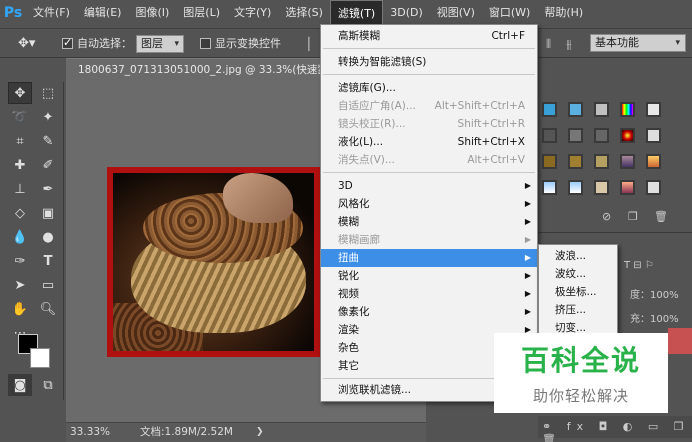  What do you see at coordinates (20, 285) in the screenshot?
I see `path-selection-icon: ➤` at bounding box center [20, 285].